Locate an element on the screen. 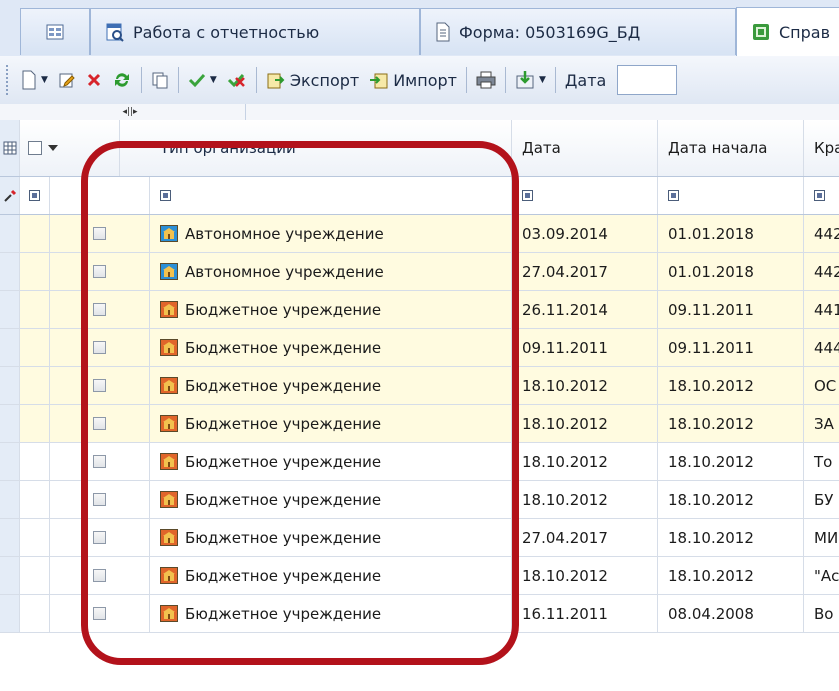 The image size is (839, 691). tab-form: Форма: 0503169G_БД is located at coordinates (578, 31).